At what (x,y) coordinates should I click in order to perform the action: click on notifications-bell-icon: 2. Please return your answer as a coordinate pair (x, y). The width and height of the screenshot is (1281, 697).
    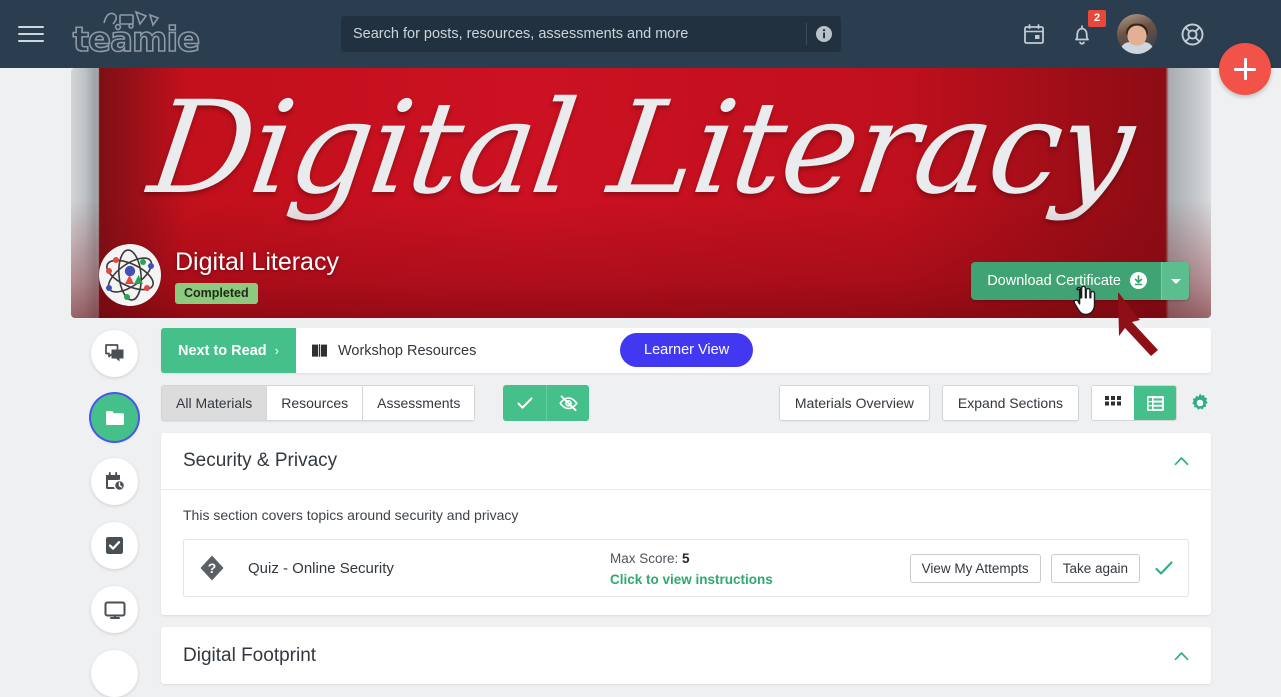
    Looking at the image, I should click on (1087, 28).